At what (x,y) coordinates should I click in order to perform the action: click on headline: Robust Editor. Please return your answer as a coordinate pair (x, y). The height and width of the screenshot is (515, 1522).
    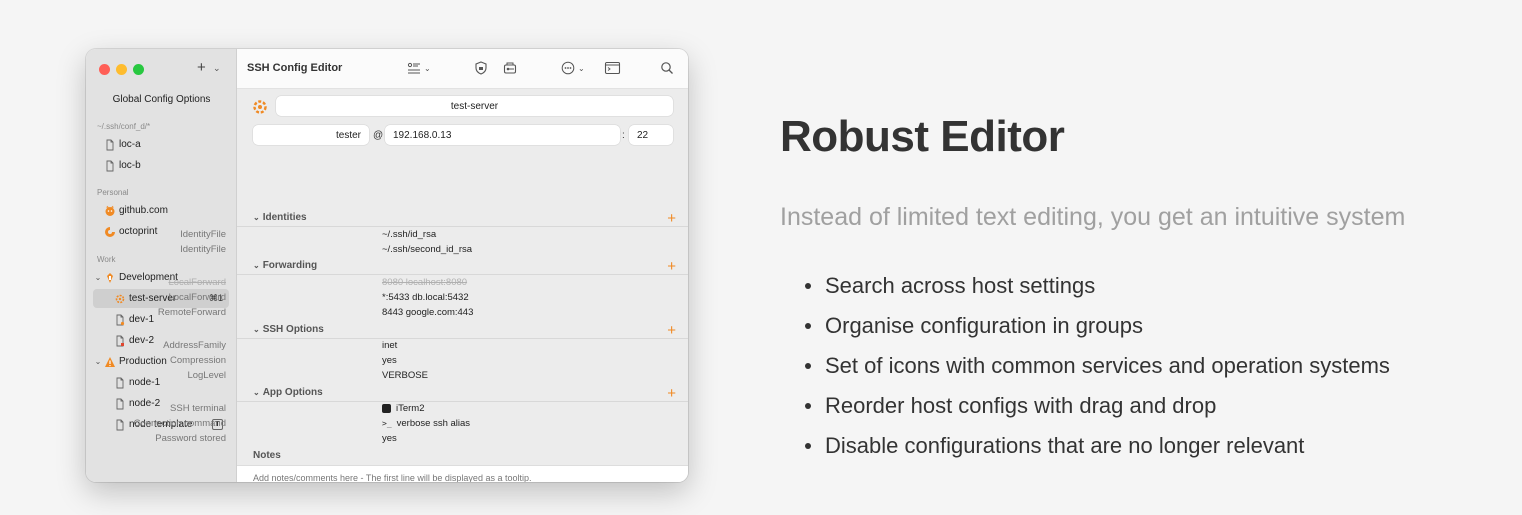
    Looking at the image, I should click on (922, 136).